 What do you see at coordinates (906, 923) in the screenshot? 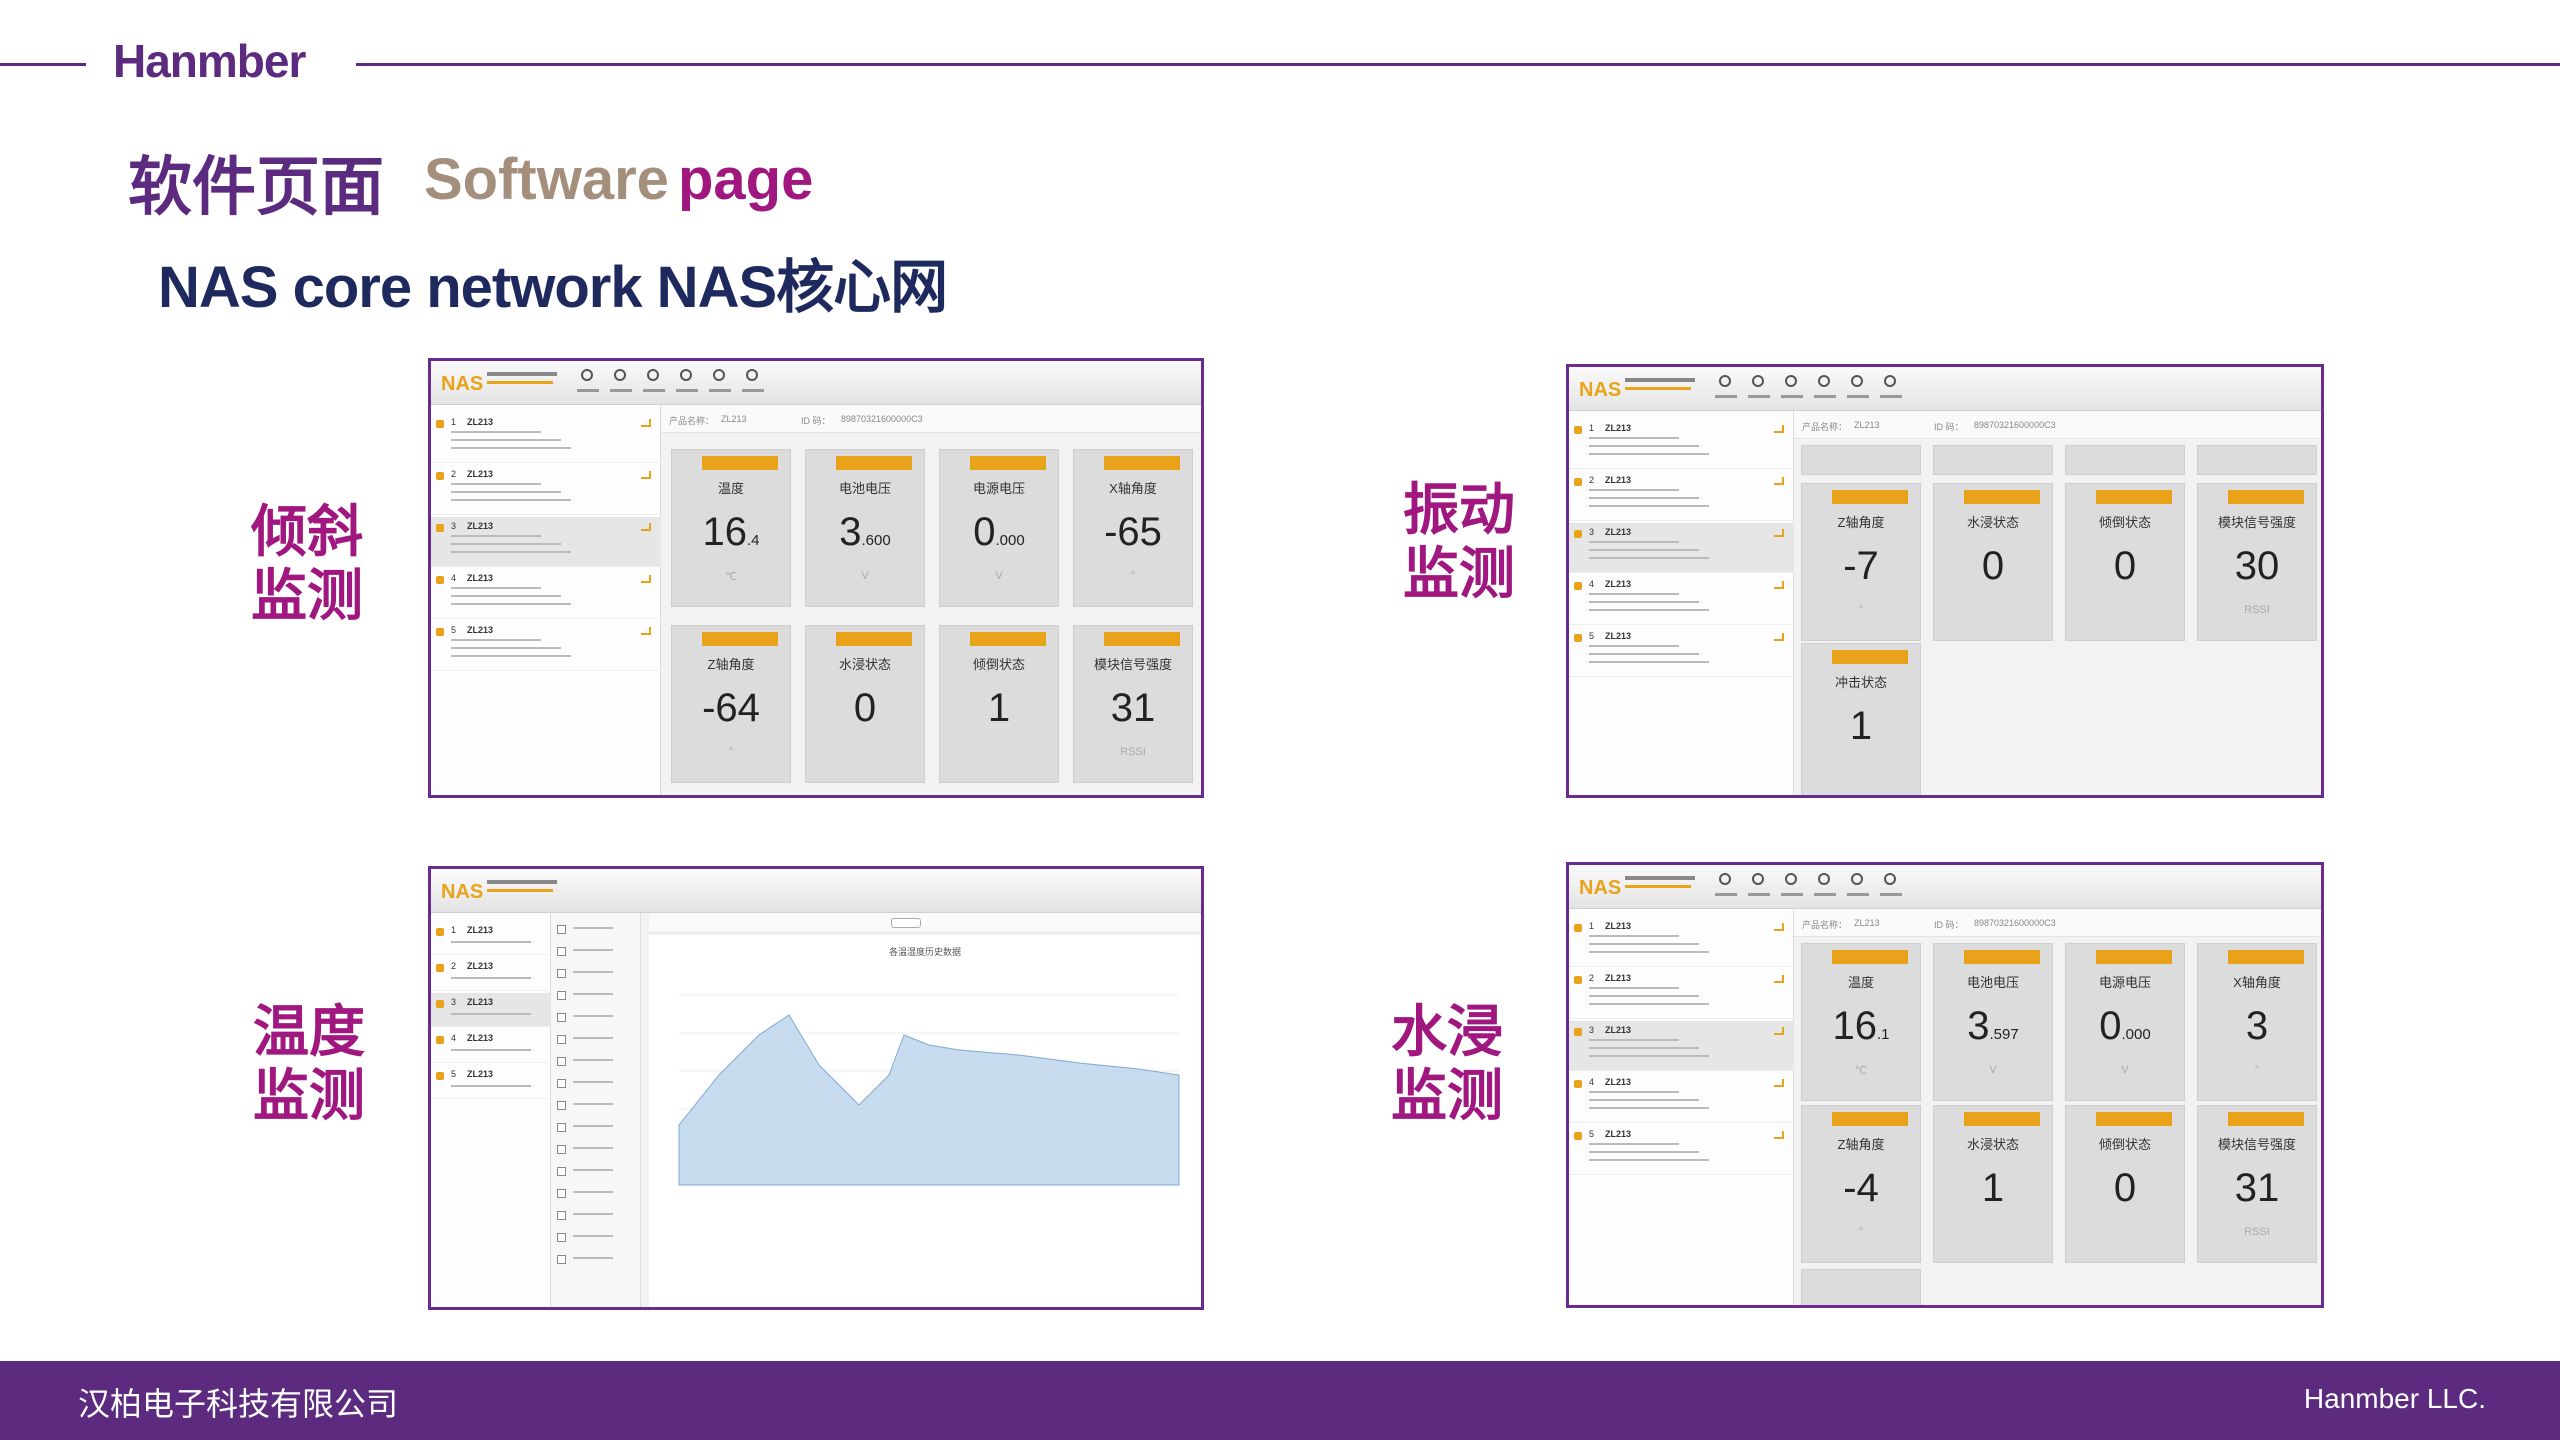
I see `query-button` at bounding box center [906, 923].